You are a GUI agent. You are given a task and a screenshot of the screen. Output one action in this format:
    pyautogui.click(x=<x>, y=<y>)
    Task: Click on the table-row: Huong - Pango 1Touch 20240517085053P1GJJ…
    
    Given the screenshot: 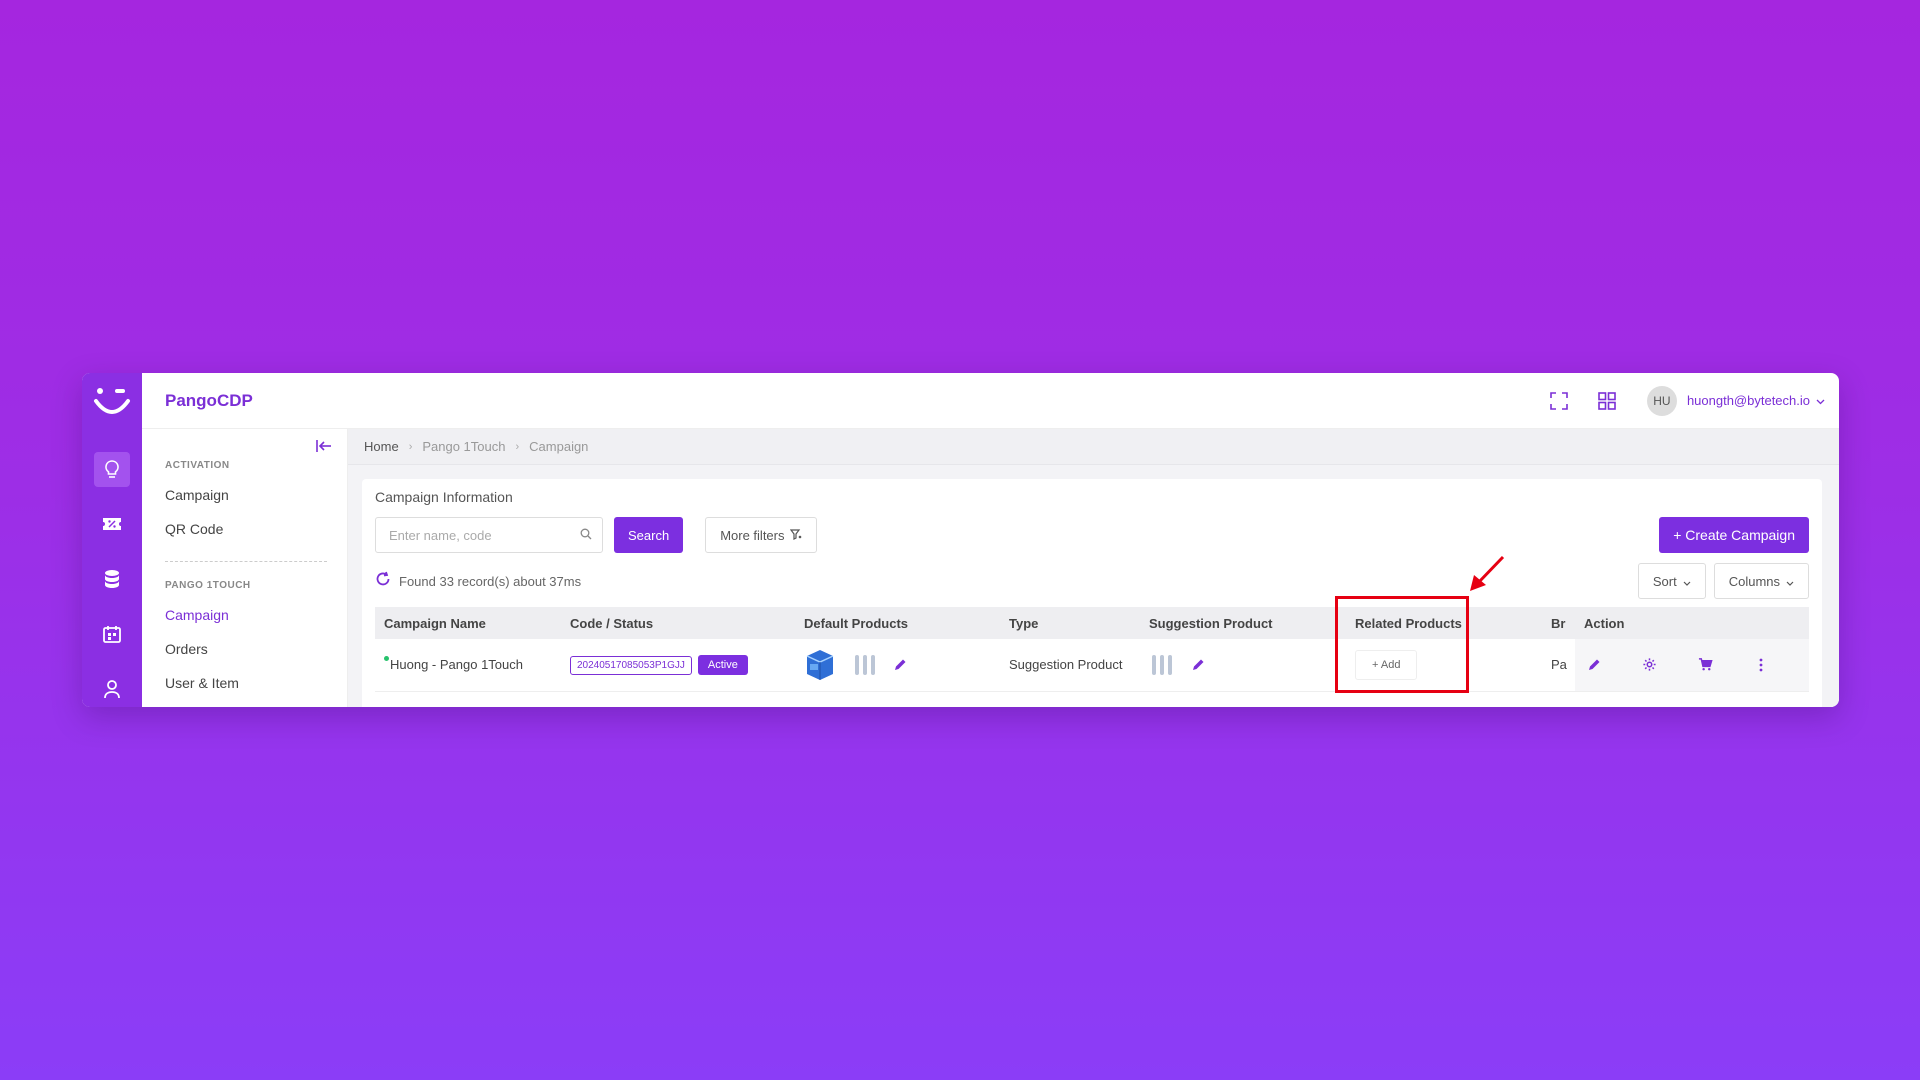 What is the action you would take?
    pyautogui.click(x=1092, y=665)
    